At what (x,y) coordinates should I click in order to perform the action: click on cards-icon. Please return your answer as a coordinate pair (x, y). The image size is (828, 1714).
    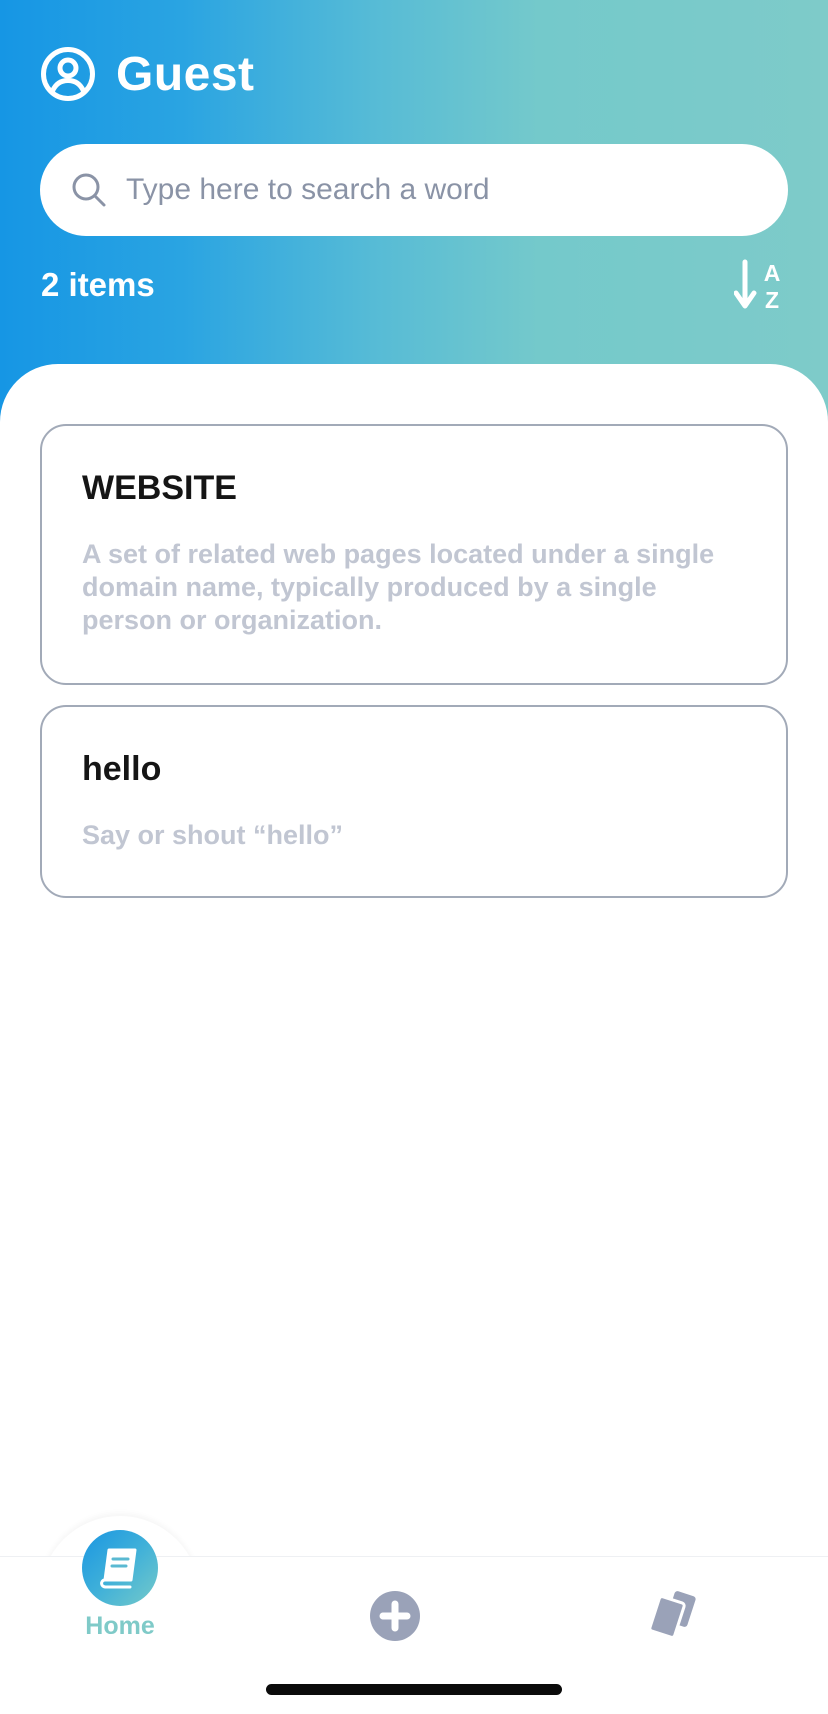
    Looking at the image, I should click on (672, 1615).